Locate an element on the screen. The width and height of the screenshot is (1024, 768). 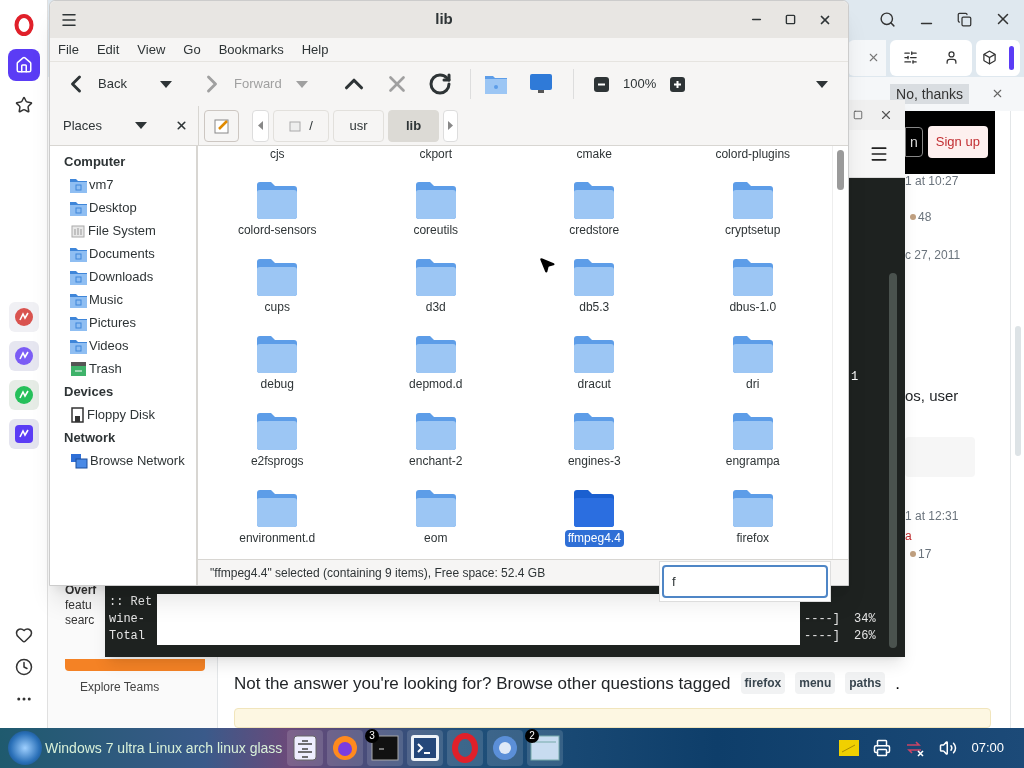
clock-icon is located at coordinates (23, 667).